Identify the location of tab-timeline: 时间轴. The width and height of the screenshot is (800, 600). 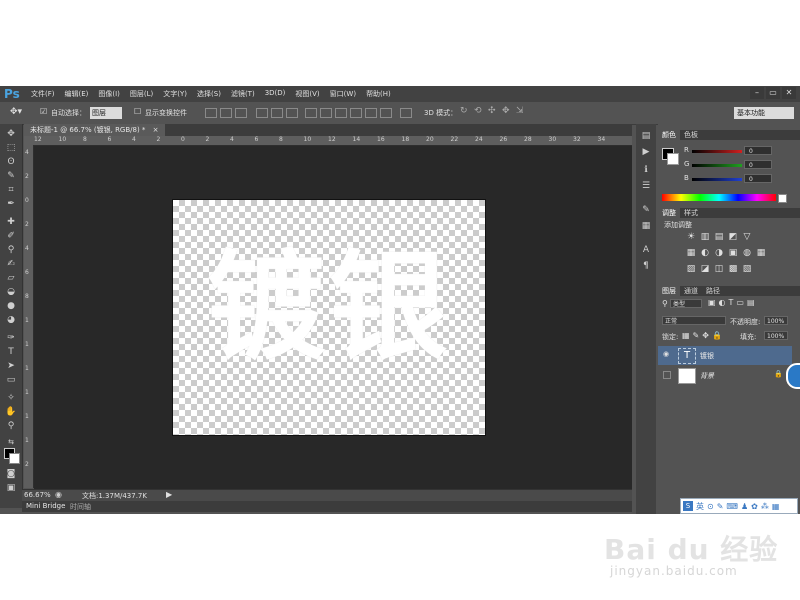
(80, 507).